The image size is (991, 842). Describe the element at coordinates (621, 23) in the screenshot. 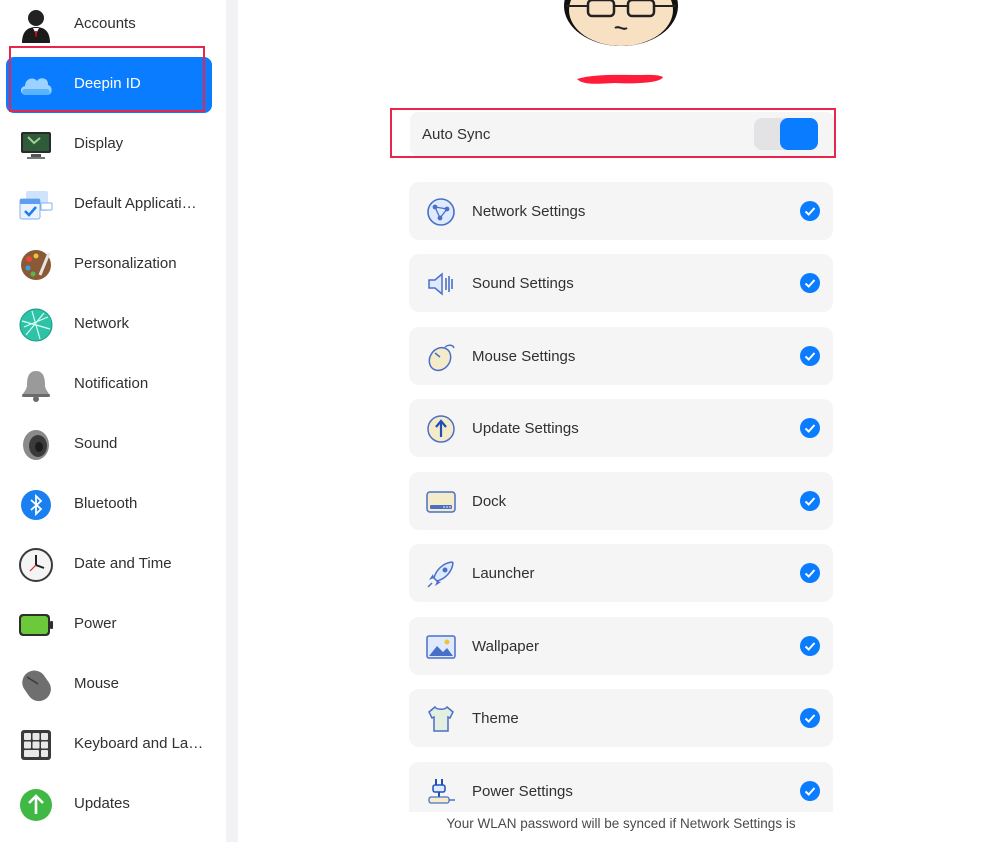

I see `avatar` at that location.